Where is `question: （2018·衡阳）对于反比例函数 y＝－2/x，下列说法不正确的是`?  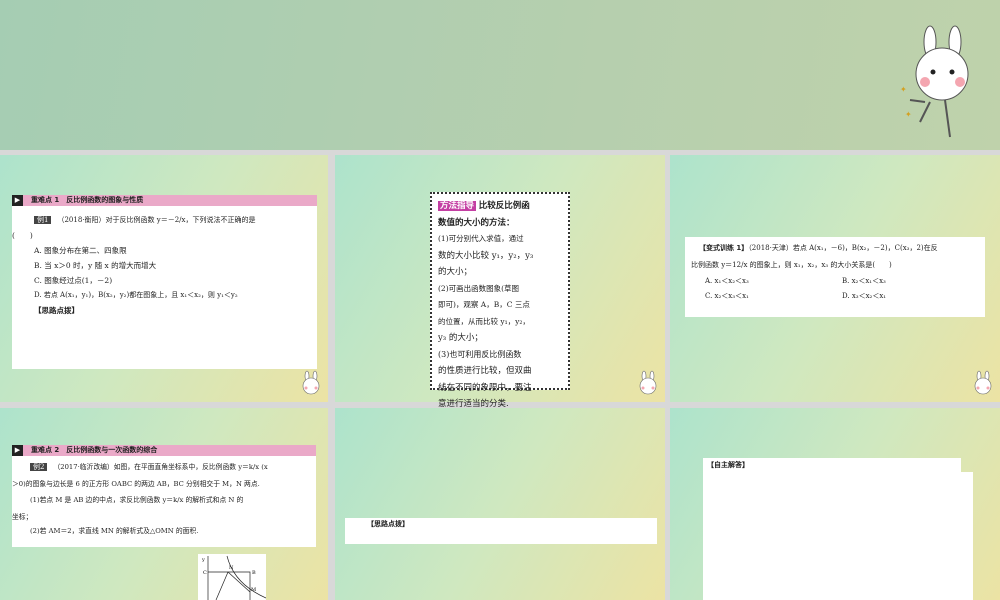 question: （2018·衡阳）对于反比例函数 y＝－2/x，下列说法不正确的是 is located at coordinates (156, 220).